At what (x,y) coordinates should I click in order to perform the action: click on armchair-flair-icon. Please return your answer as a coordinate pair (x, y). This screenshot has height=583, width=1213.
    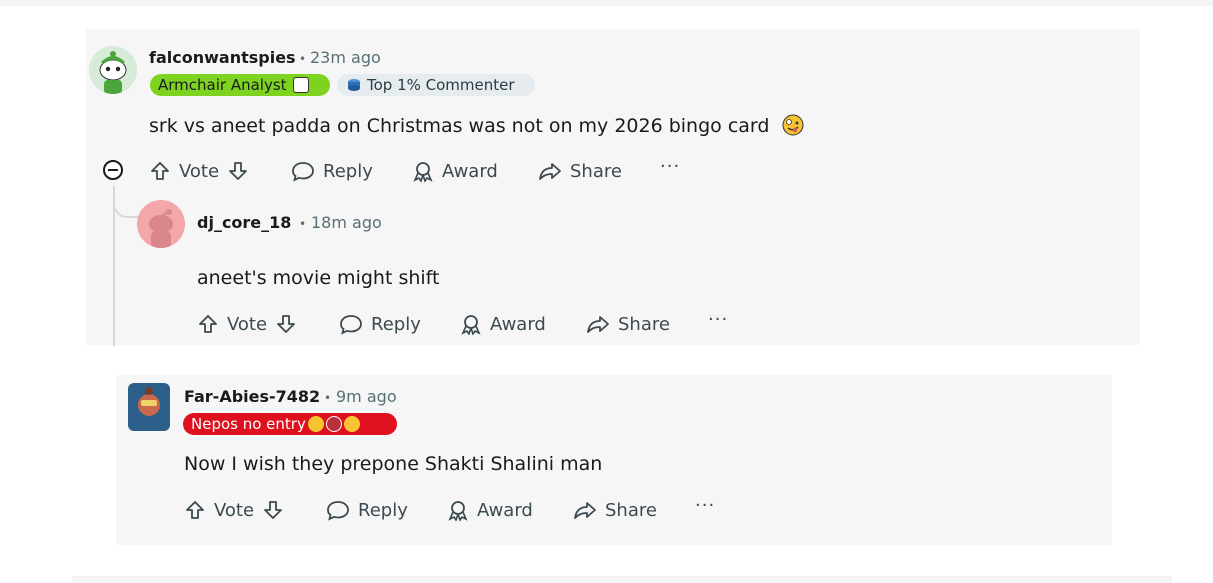
    Looking at the image, I should click on (300, 85).